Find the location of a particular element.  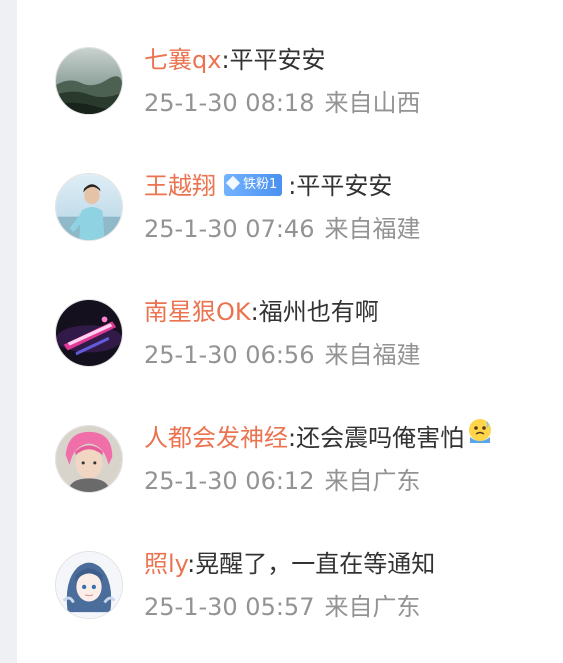

comment-item: 照ly:晃醒了，一直在等通知 25-1-30 05:57 来自广东 is located at coordinates (290, 594).